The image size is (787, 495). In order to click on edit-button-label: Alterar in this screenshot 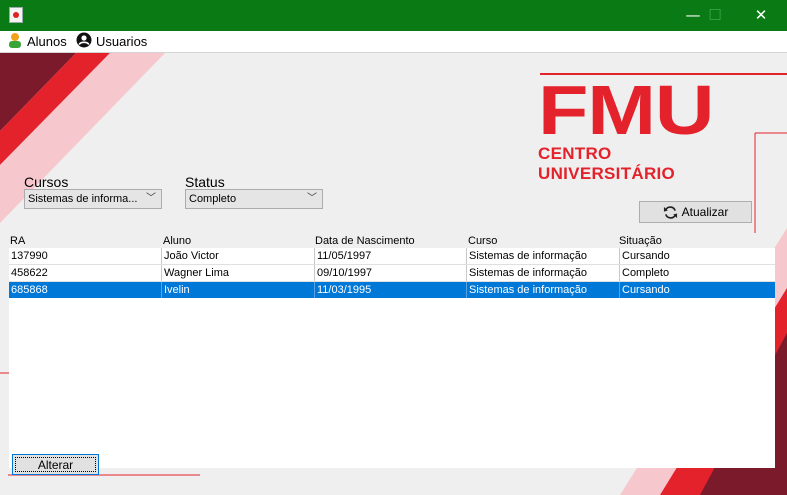, I will do `click(55, 464)`.